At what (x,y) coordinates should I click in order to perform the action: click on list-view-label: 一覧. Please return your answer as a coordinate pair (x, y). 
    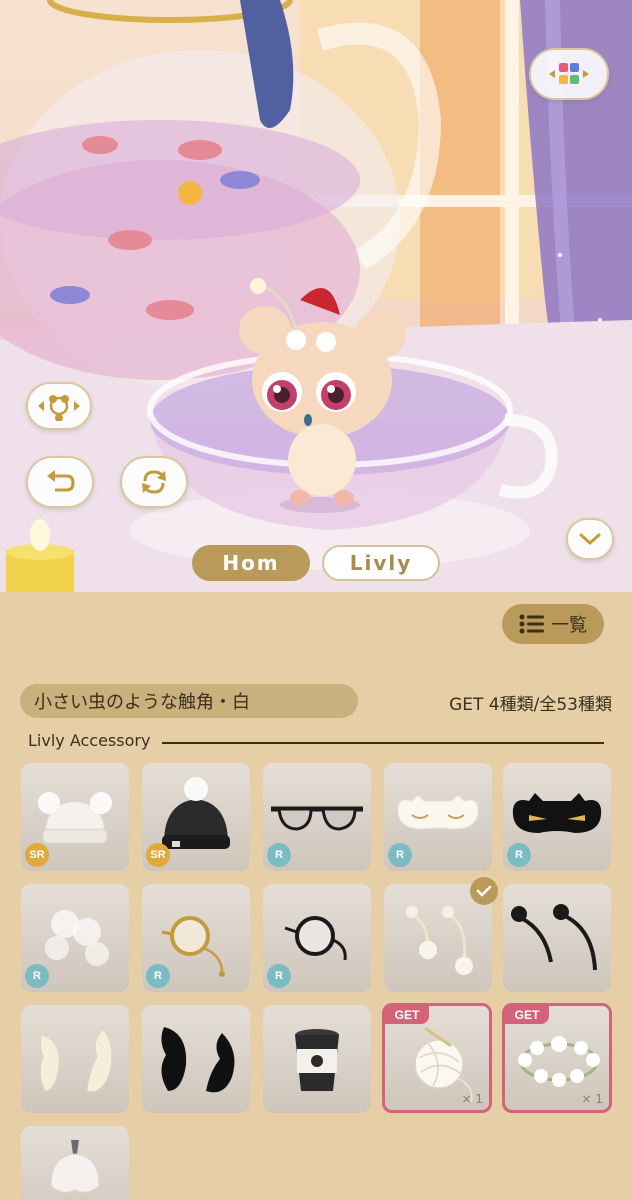
    Looking at the image, I should click on (569, 625).